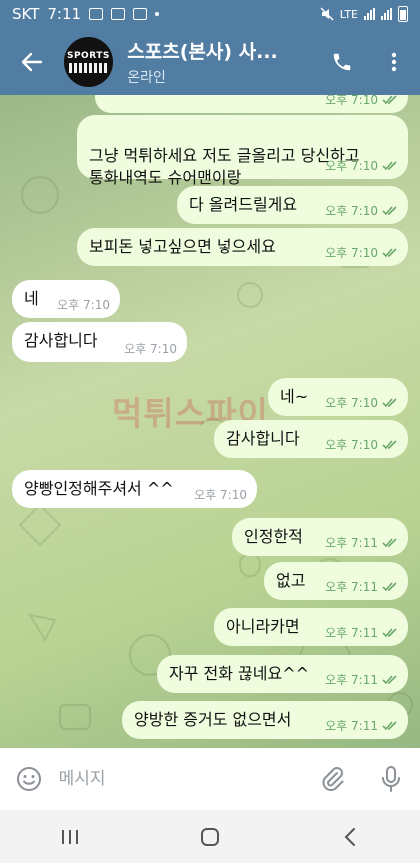 This screenshot has height=863, width=420. Describe the element at coordinates (348, 14) in the screenshot. I see `network-label: LTE` at that location.